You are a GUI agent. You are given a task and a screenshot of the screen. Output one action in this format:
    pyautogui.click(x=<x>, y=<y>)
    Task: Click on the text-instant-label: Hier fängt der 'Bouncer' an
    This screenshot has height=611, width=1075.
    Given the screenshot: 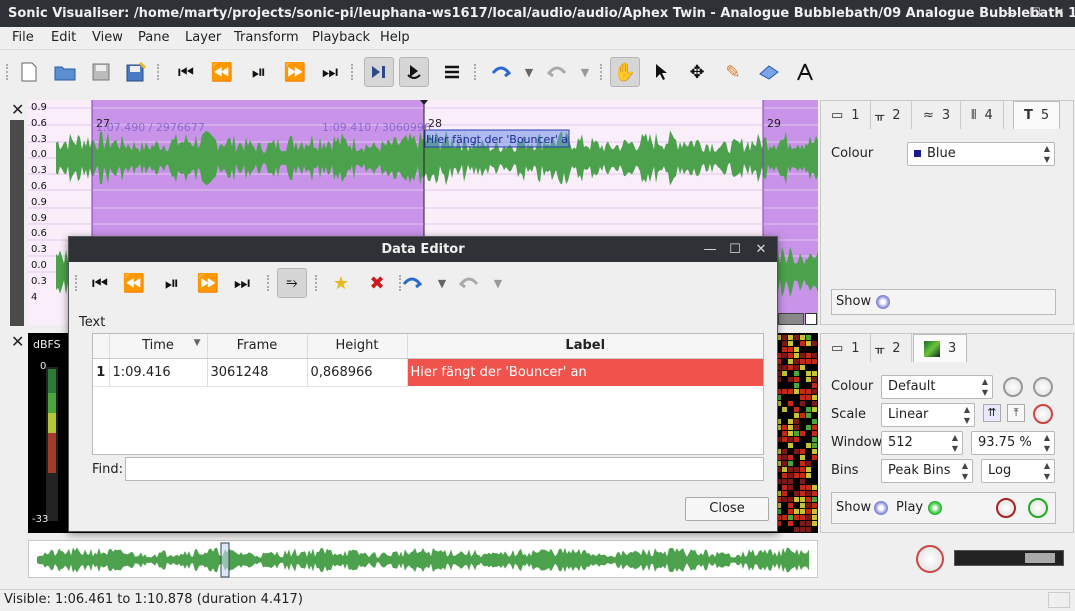 What is the action you would take?
    pyautogui.click(x=497, y=139)
    